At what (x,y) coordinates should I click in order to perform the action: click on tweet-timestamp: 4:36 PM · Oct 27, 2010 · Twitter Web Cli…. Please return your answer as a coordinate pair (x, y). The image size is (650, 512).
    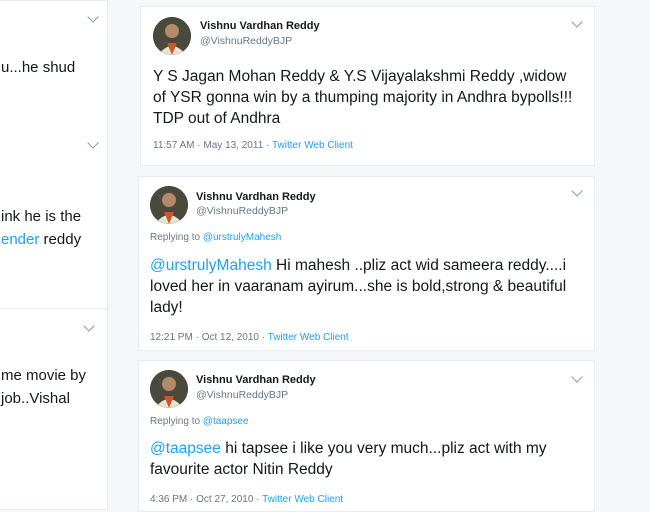
    Looking at the image, I should click on (247, 499).